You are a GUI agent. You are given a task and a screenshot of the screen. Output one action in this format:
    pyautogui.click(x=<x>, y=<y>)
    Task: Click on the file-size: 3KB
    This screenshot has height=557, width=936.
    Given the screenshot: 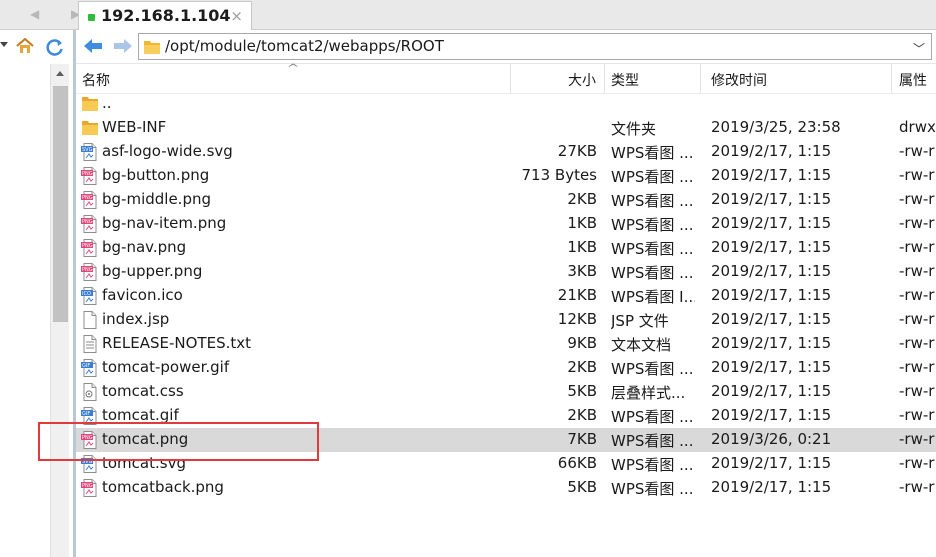 What is the action you would take?
    pyautogui.click(x=582, y=271)
    